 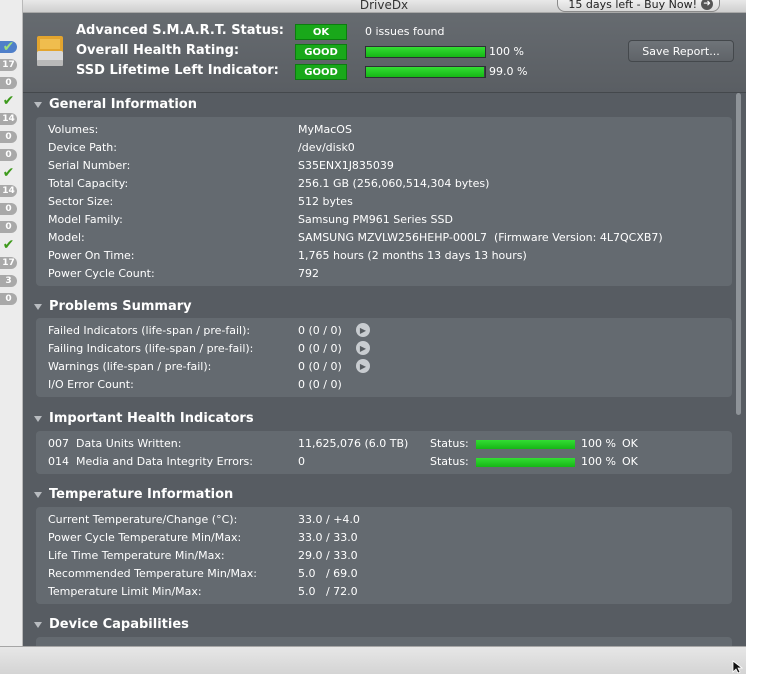 What do you see at coordinates (449, 443) in the screenshot?
I see `health-indicator-status-label: Status:` at bounding box center [449, 443].